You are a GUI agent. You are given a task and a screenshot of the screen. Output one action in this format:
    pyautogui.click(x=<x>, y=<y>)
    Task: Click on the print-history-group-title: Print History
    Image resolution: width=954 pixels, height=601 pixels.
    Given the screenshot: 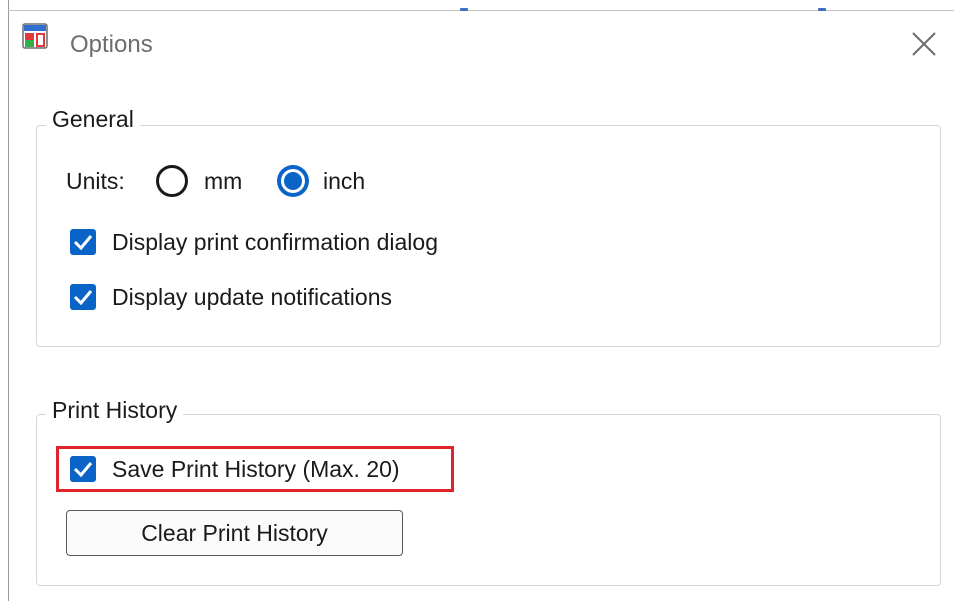 What is the action you would take?
    pyautogui.click(x=115, y=410)
    